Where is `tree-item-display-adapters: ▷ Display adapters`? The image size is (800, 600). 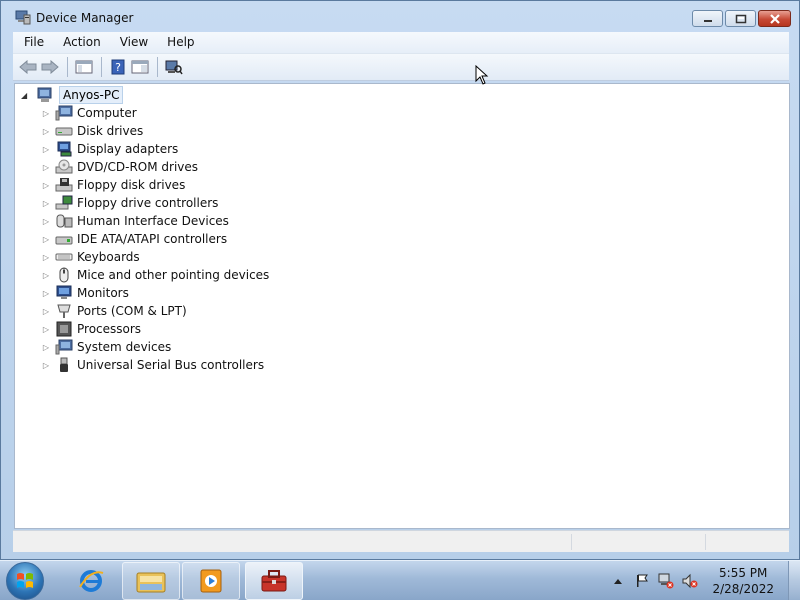 tree-item-display-adapters: ▷ Display adapters is located at coordinates (155, 149).